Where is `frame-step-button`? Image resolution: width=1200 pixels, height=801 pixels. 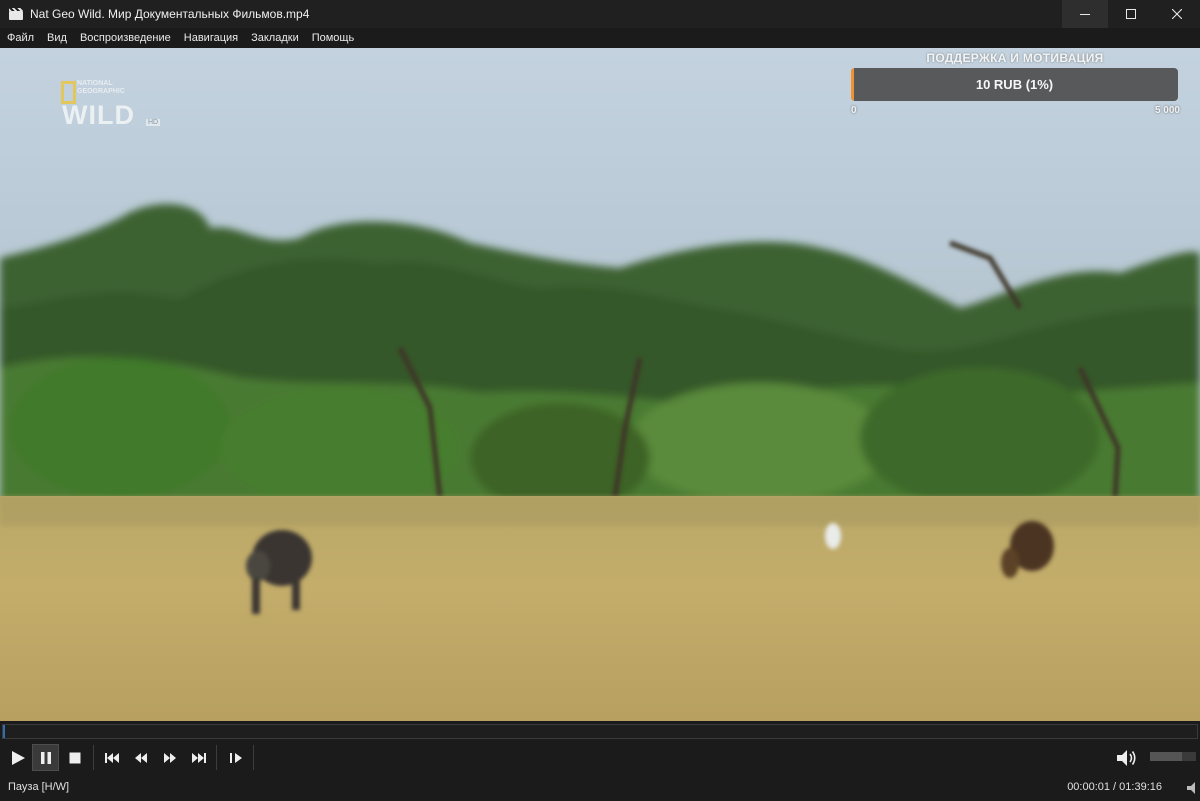
frame-step-button is located at coordinates (235, 757).